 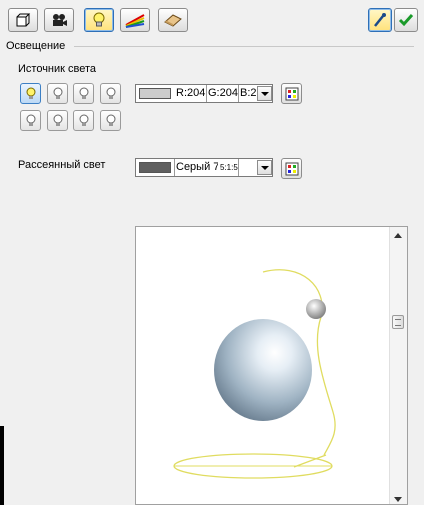 I want to click on scroll-down-icon, so click(x=398, y=499).